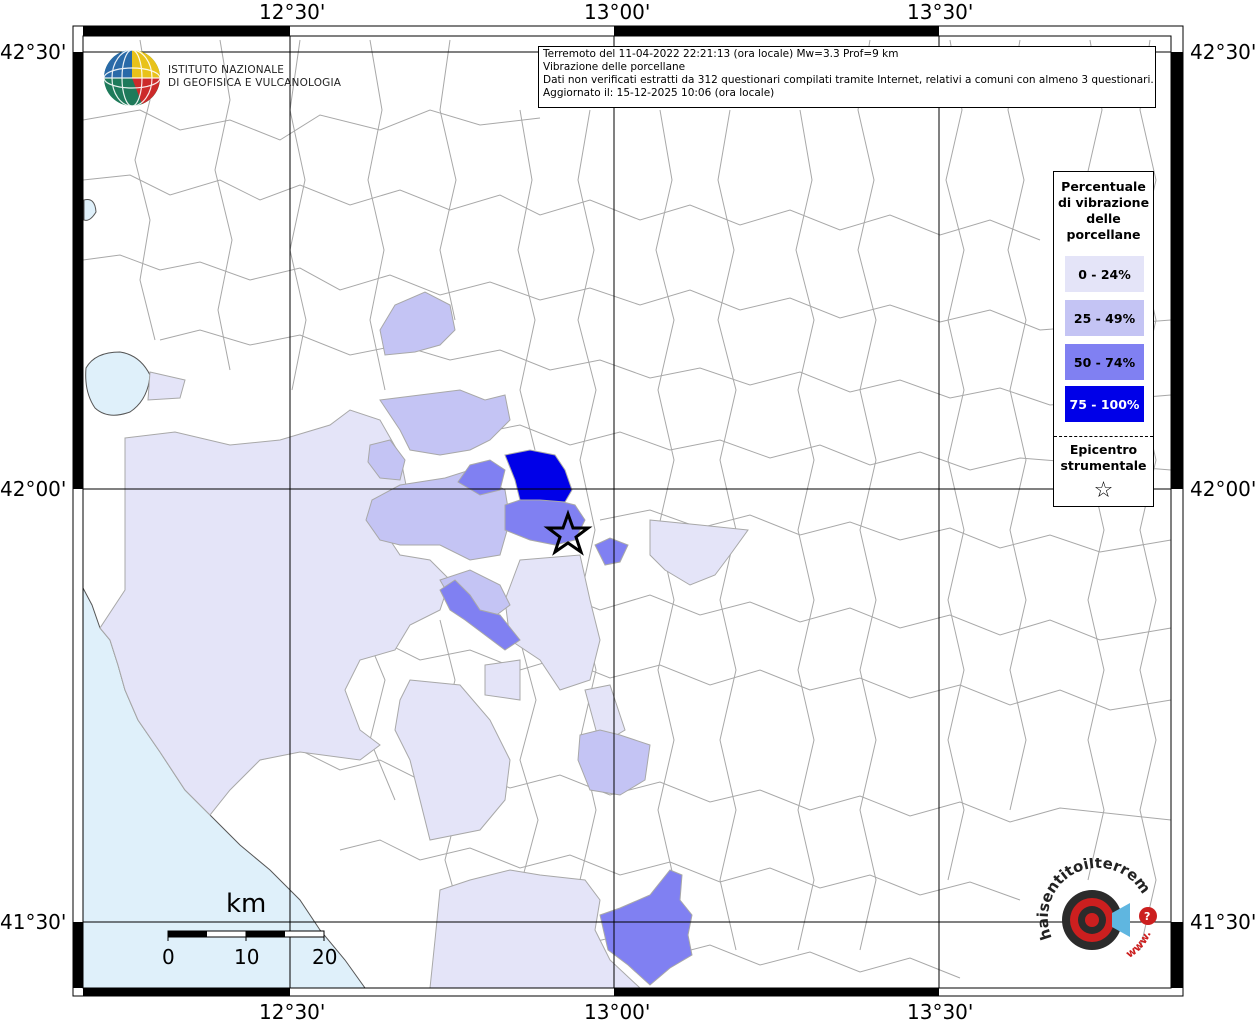 This screenshot has width=1256, height=1024. What do you see at coordinates (1103, 202) in the screenshot?
I see `legend-title-line2: di vibrazione` at bounding box center [1103, 202].